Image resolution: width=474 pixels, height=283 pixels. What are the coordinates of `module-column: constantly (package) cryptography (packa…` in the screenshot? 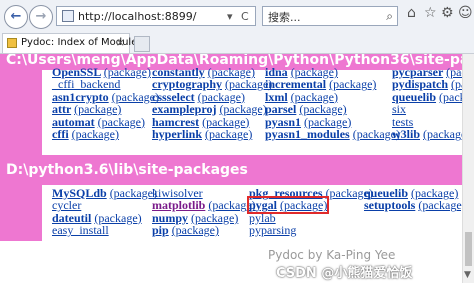 It's located at (212, 103).